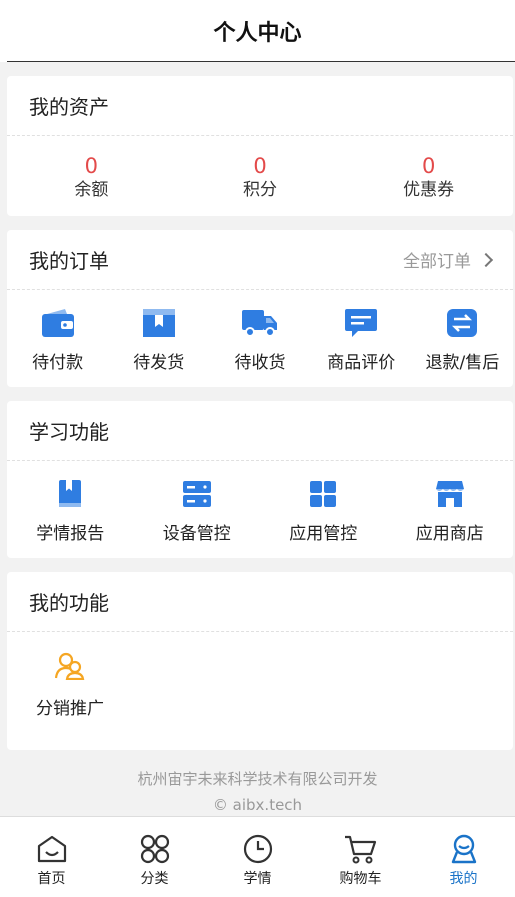  Describe the element at coordinates (70, 493) in the screenshot. I see `report-book-icon` at that location.